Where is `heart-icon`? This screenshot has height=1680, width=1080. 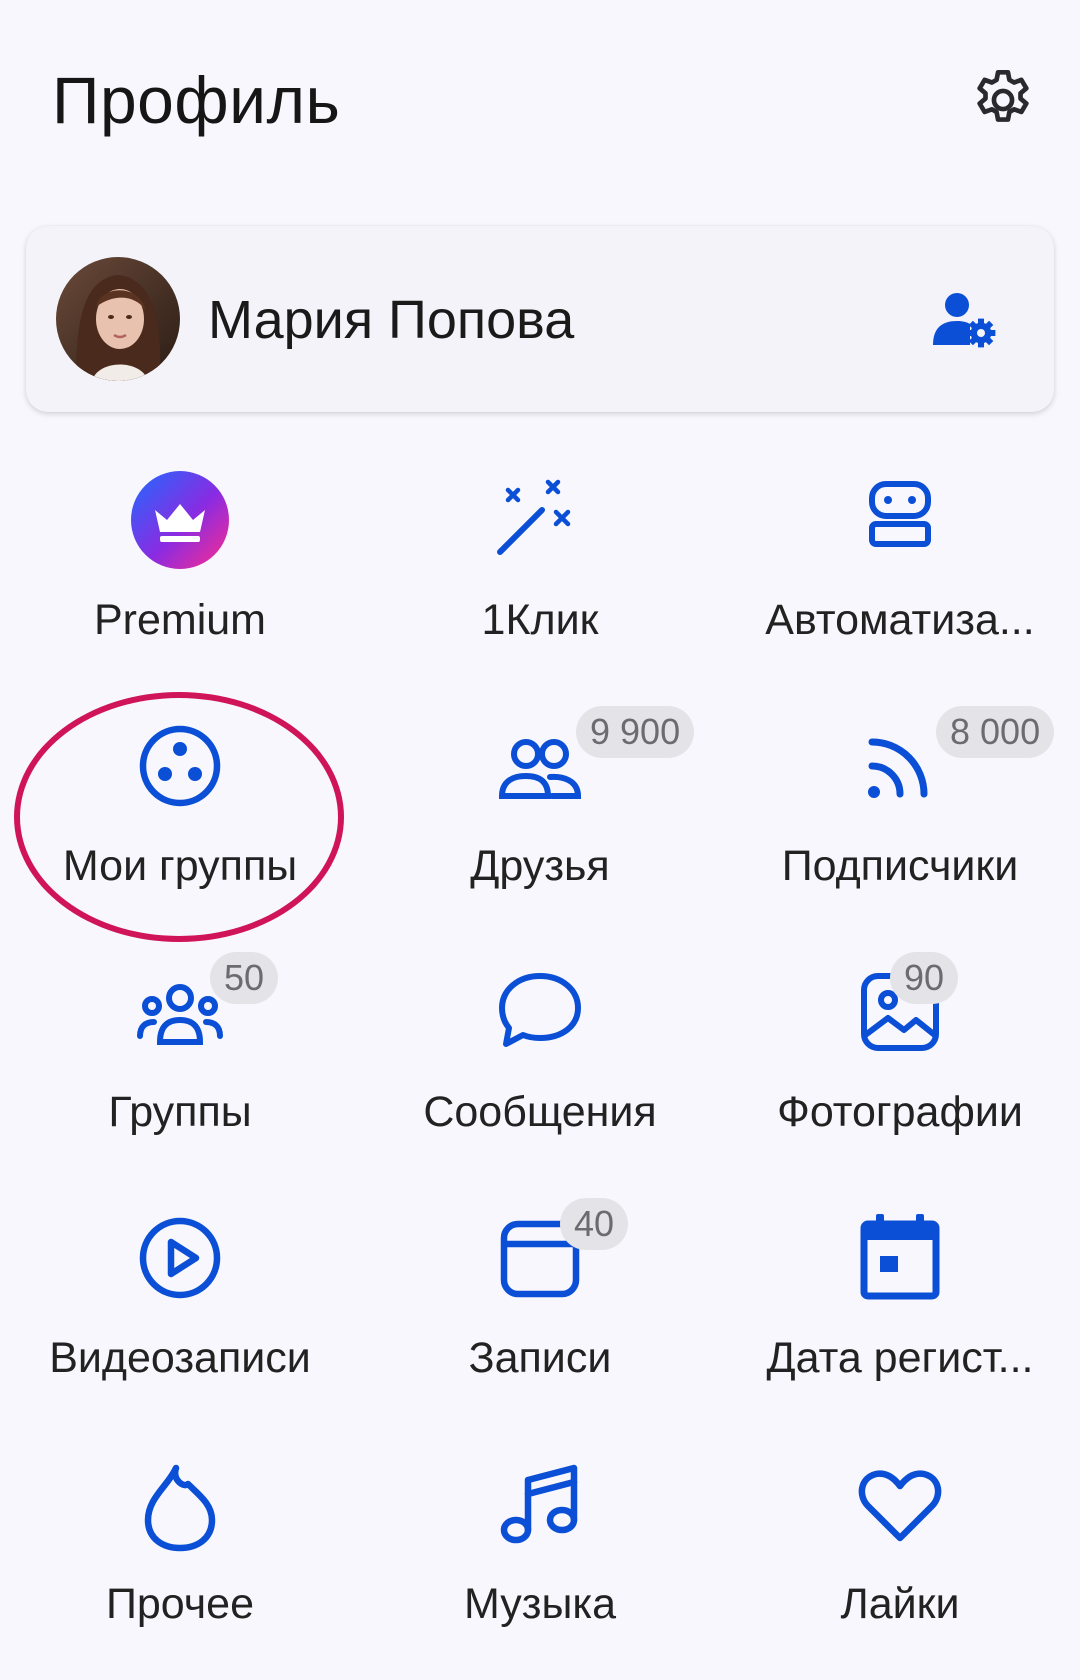 heart-icon is located at coordinates (900, 1504).